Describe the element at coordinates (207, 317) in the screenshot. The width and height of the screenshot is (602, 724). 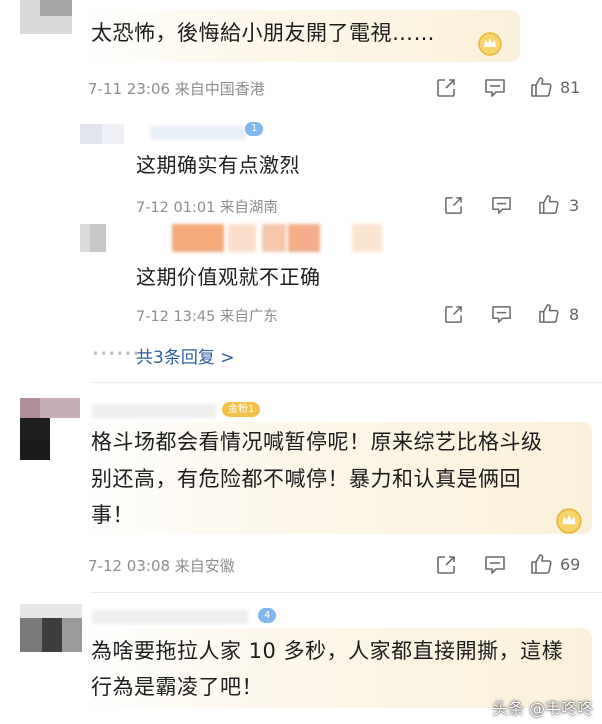
I see `reply-meta: 7-12 13:45 来自广东` at that location.